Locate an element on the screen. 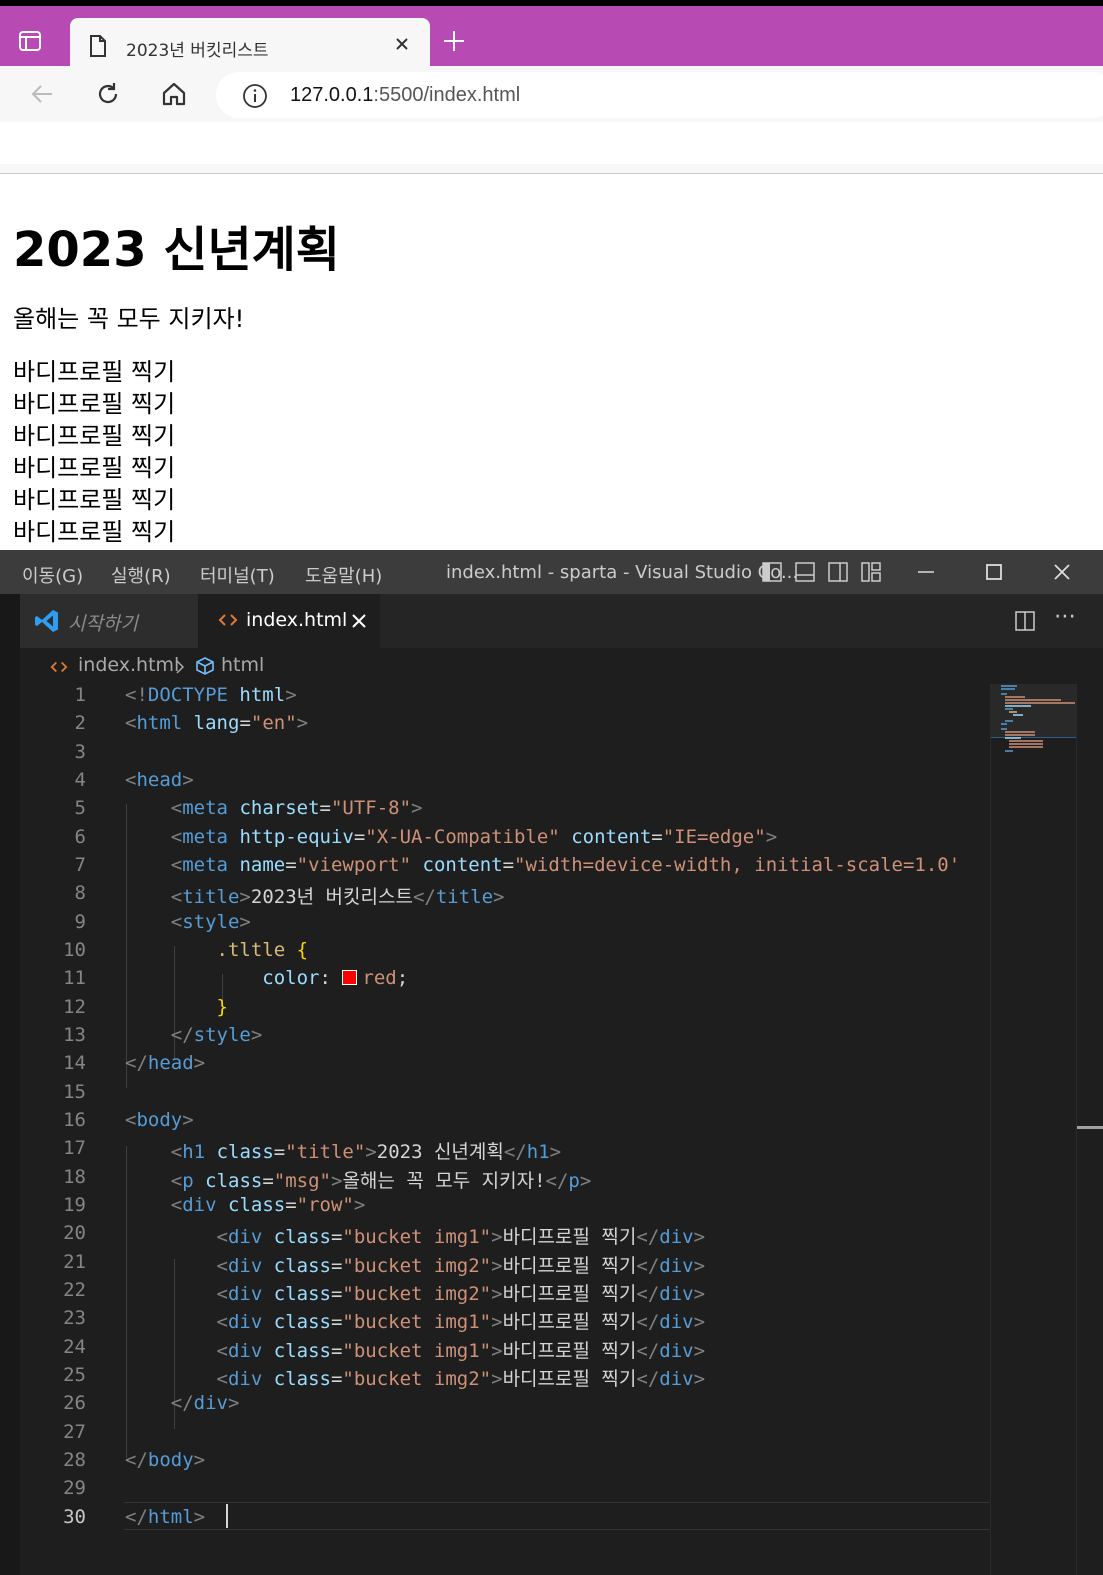 This screenshot has width=1103, height=1575. address-bar: 127.0.0.1:5500/index.html is located at coordinates (659, 95).